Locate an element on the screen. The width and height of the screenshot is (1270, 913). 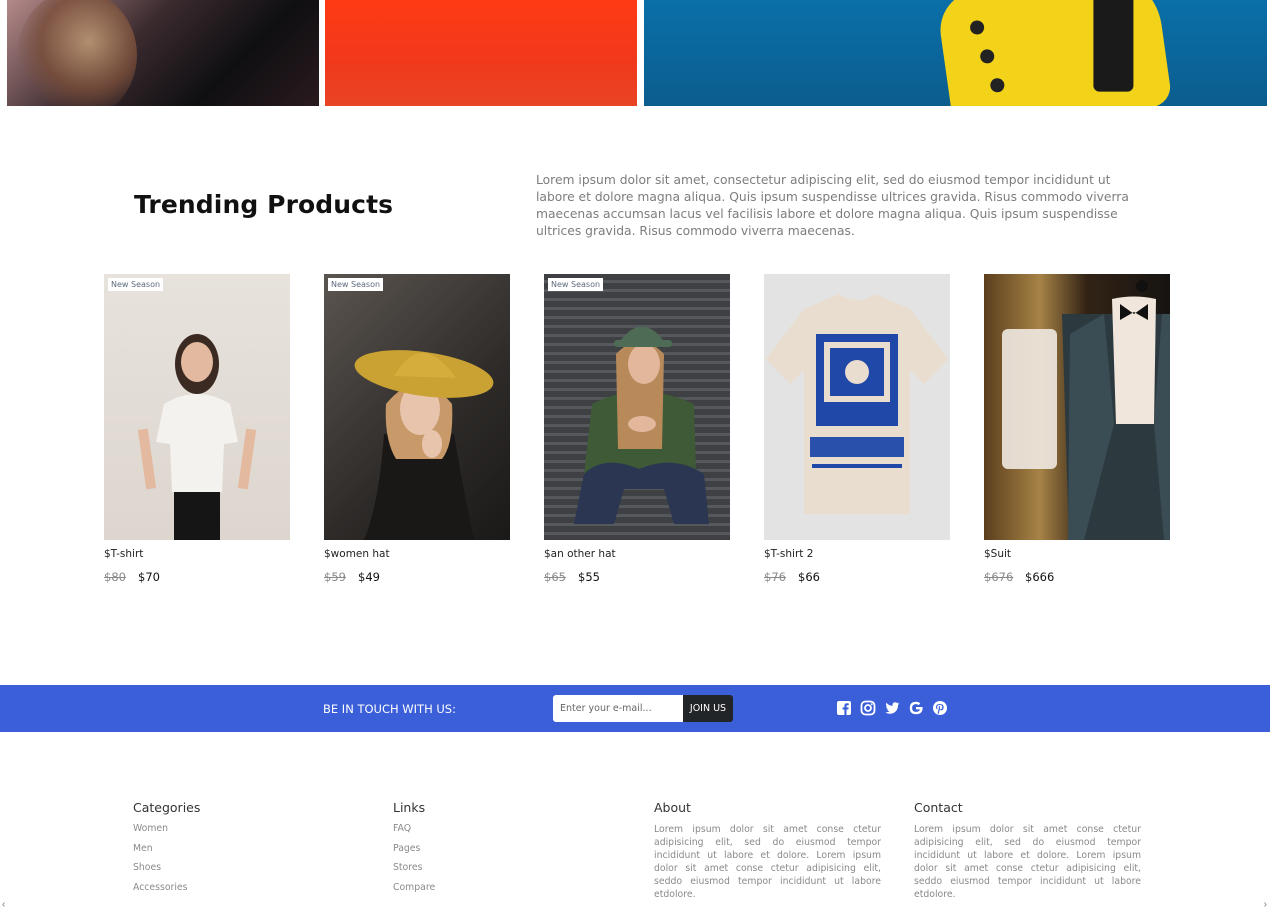
product-name: $an other hat is located at coordinates (580, 554).